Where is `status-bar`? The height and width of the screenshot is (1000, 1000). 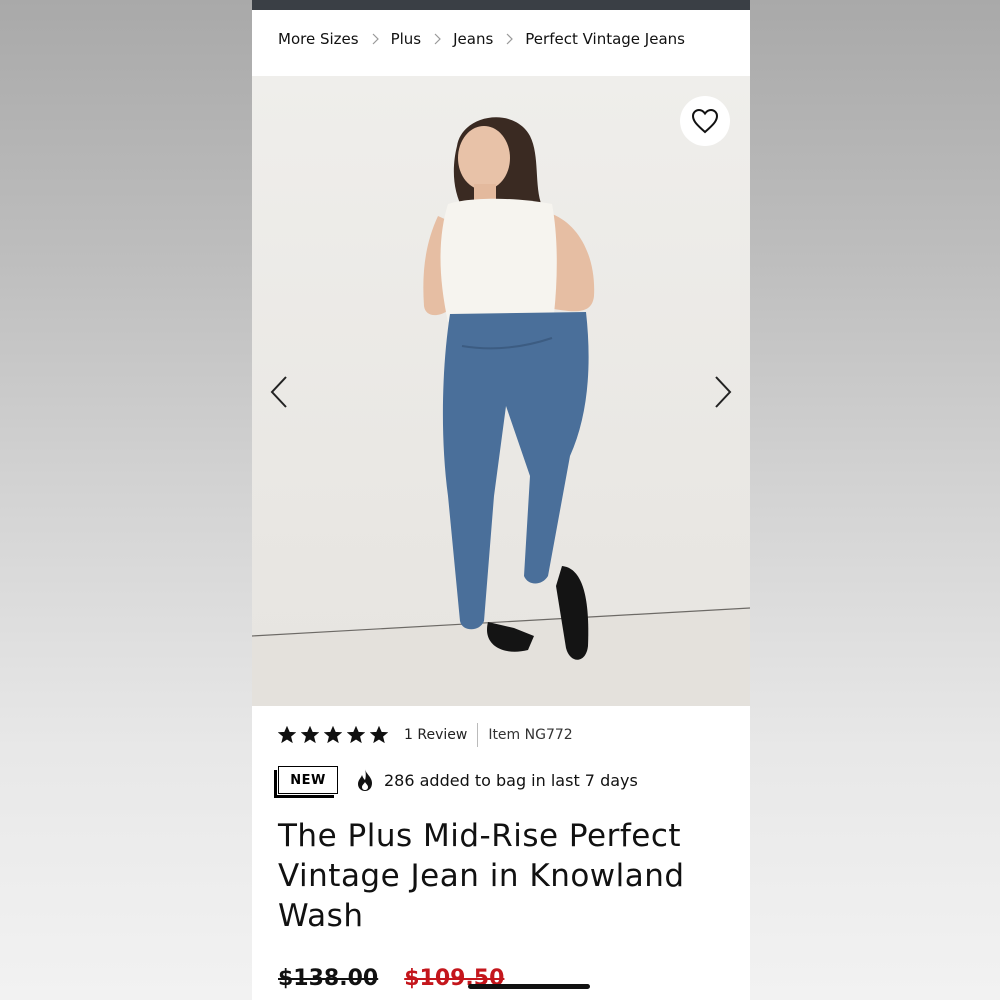
status-bar is located at coordinates (501, 5).